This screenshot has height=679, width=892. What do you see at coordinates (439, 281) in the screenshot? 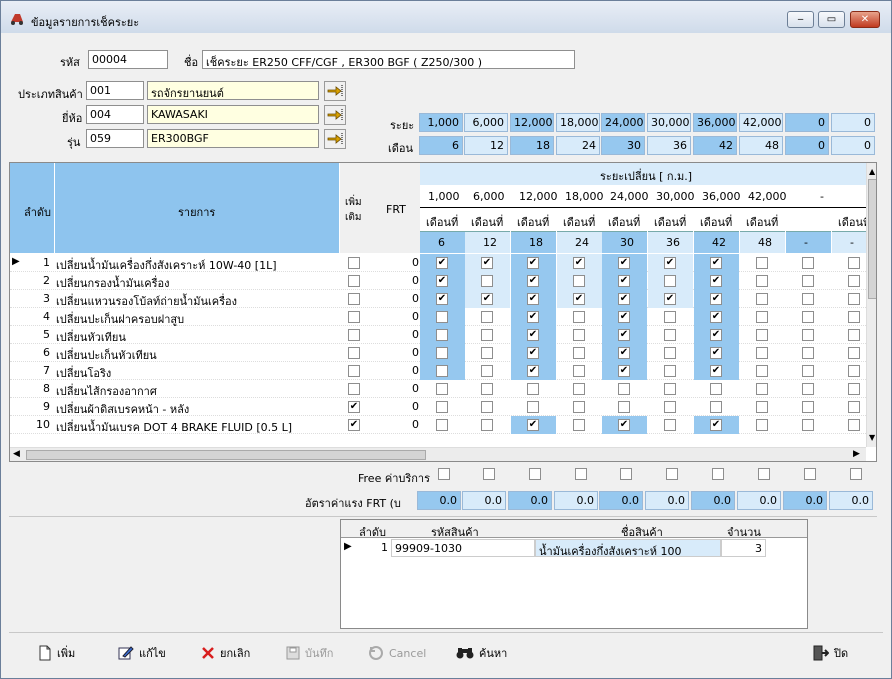
I see `table-row: 2 เปลี่ยนกรองน้ำมันเครื่อง 0 ✔ ✔ ✔ ✔` at bounding box center [439, 281].